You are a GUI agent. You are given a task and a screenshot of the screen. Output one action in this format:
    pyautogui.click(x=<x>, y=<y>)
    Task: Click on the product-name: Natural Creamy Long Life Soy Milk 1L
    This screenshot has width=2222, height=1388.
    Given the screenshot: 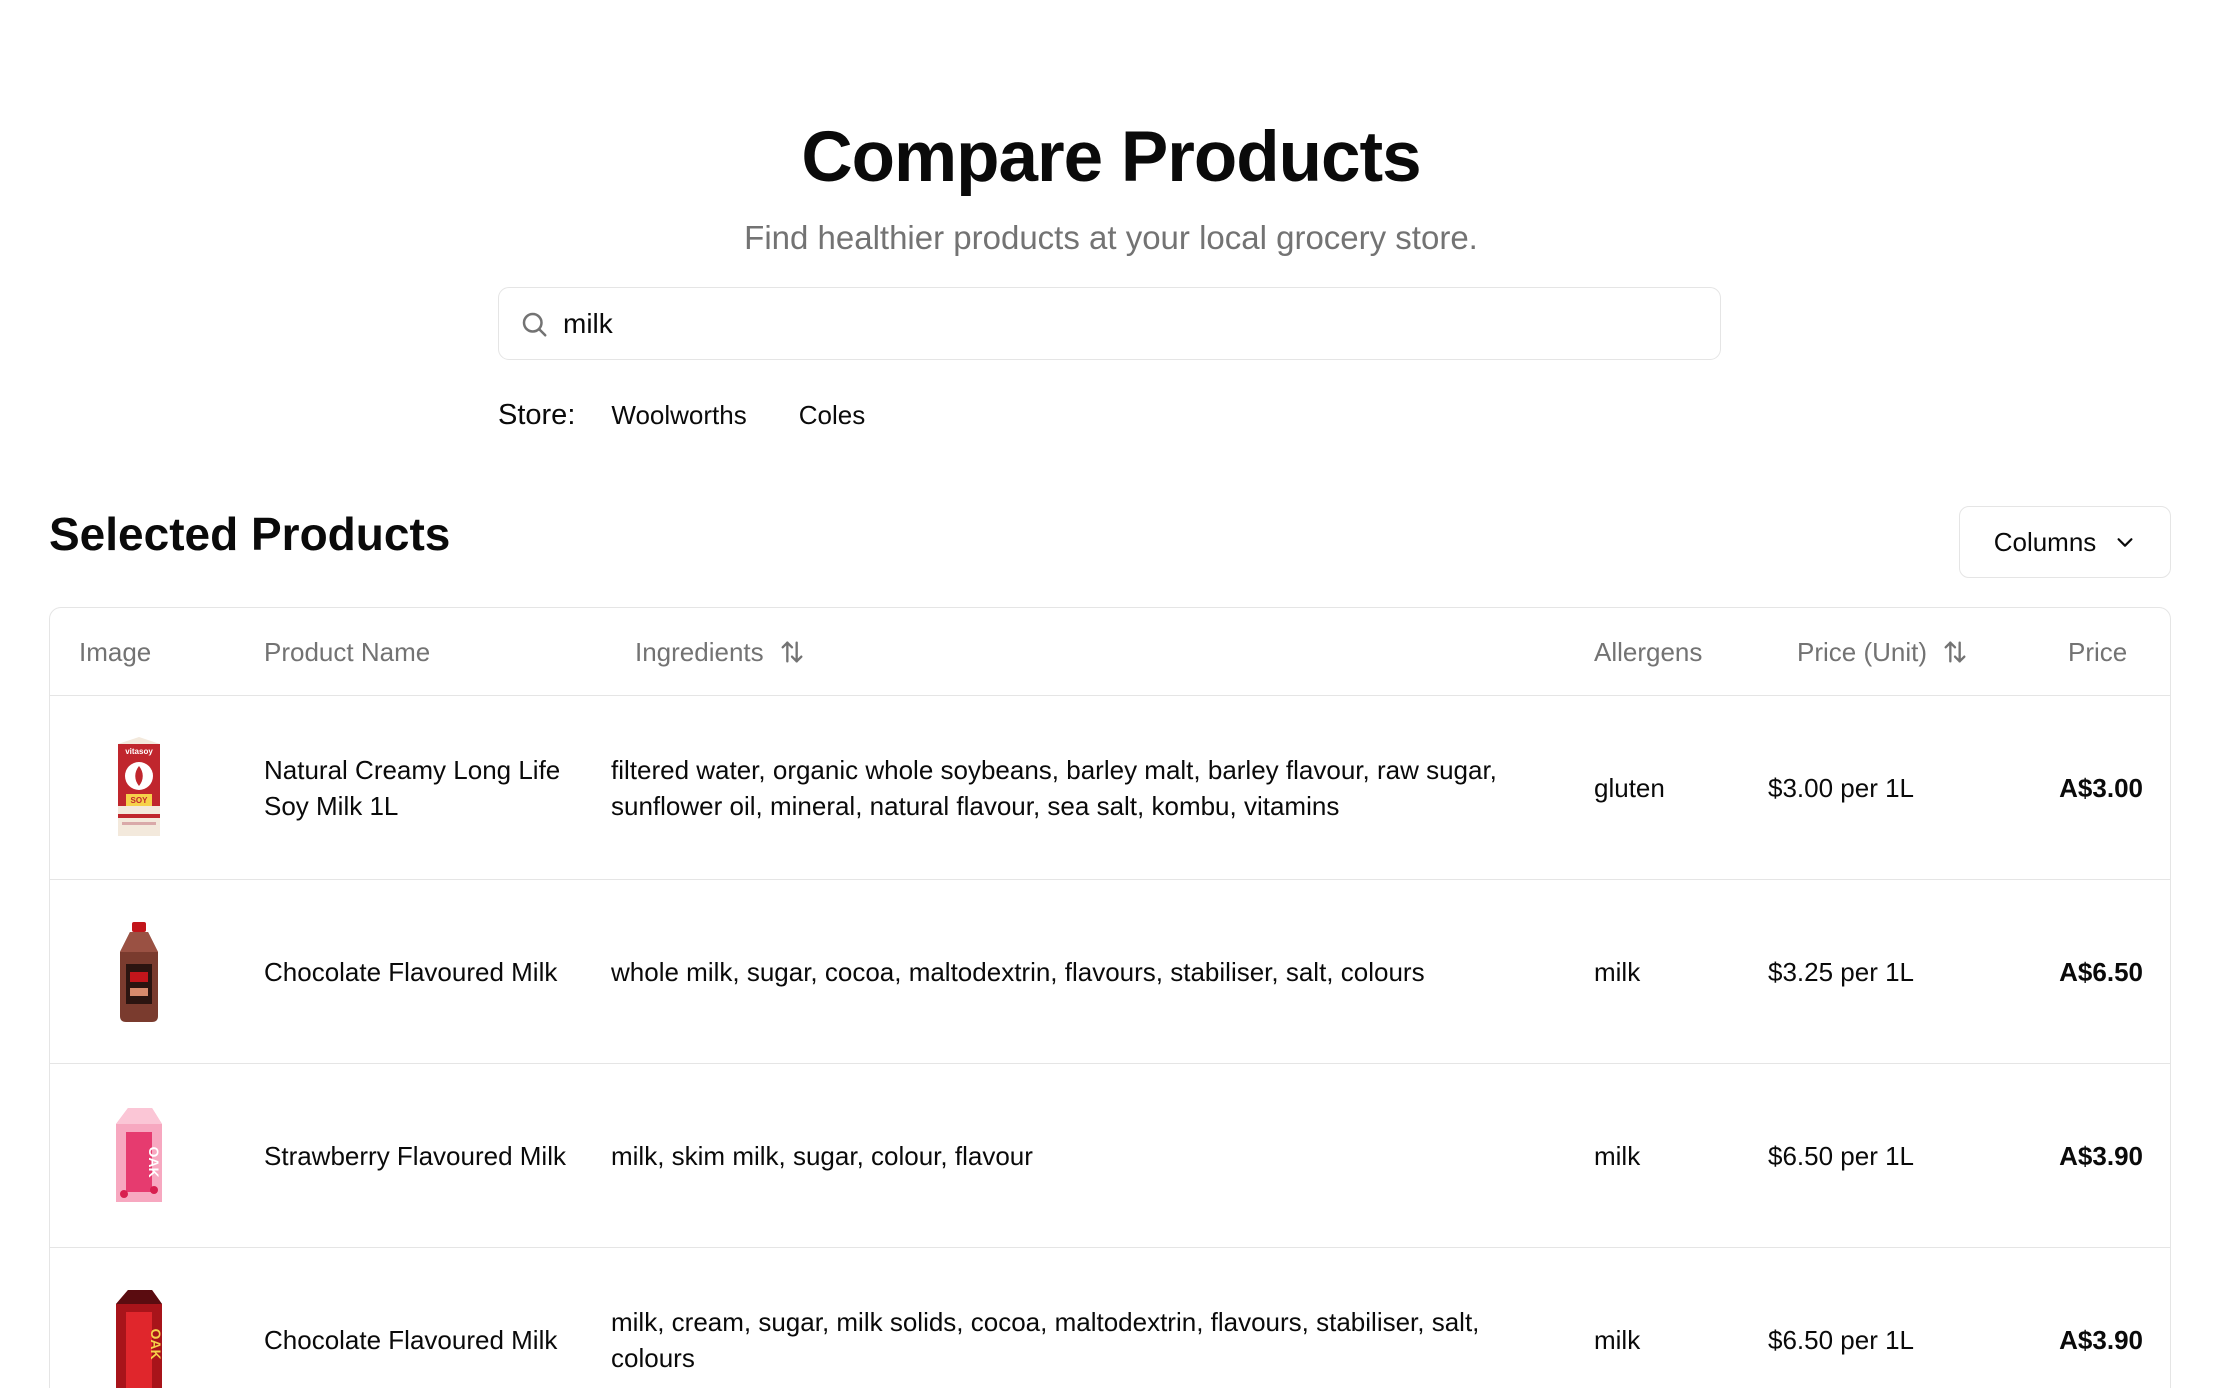 What is the action you would take?
    pyautogui.click(x=412, y=788)
    